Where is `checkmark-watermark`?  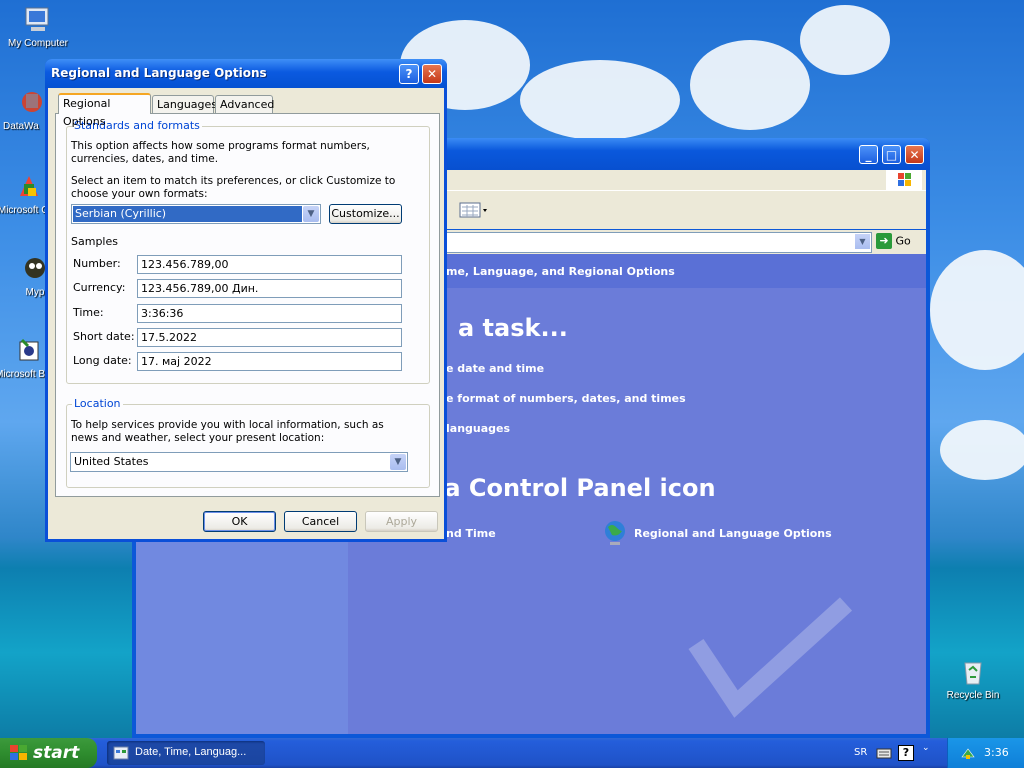 checkmark-watermark is located at coordinates (756, 659).